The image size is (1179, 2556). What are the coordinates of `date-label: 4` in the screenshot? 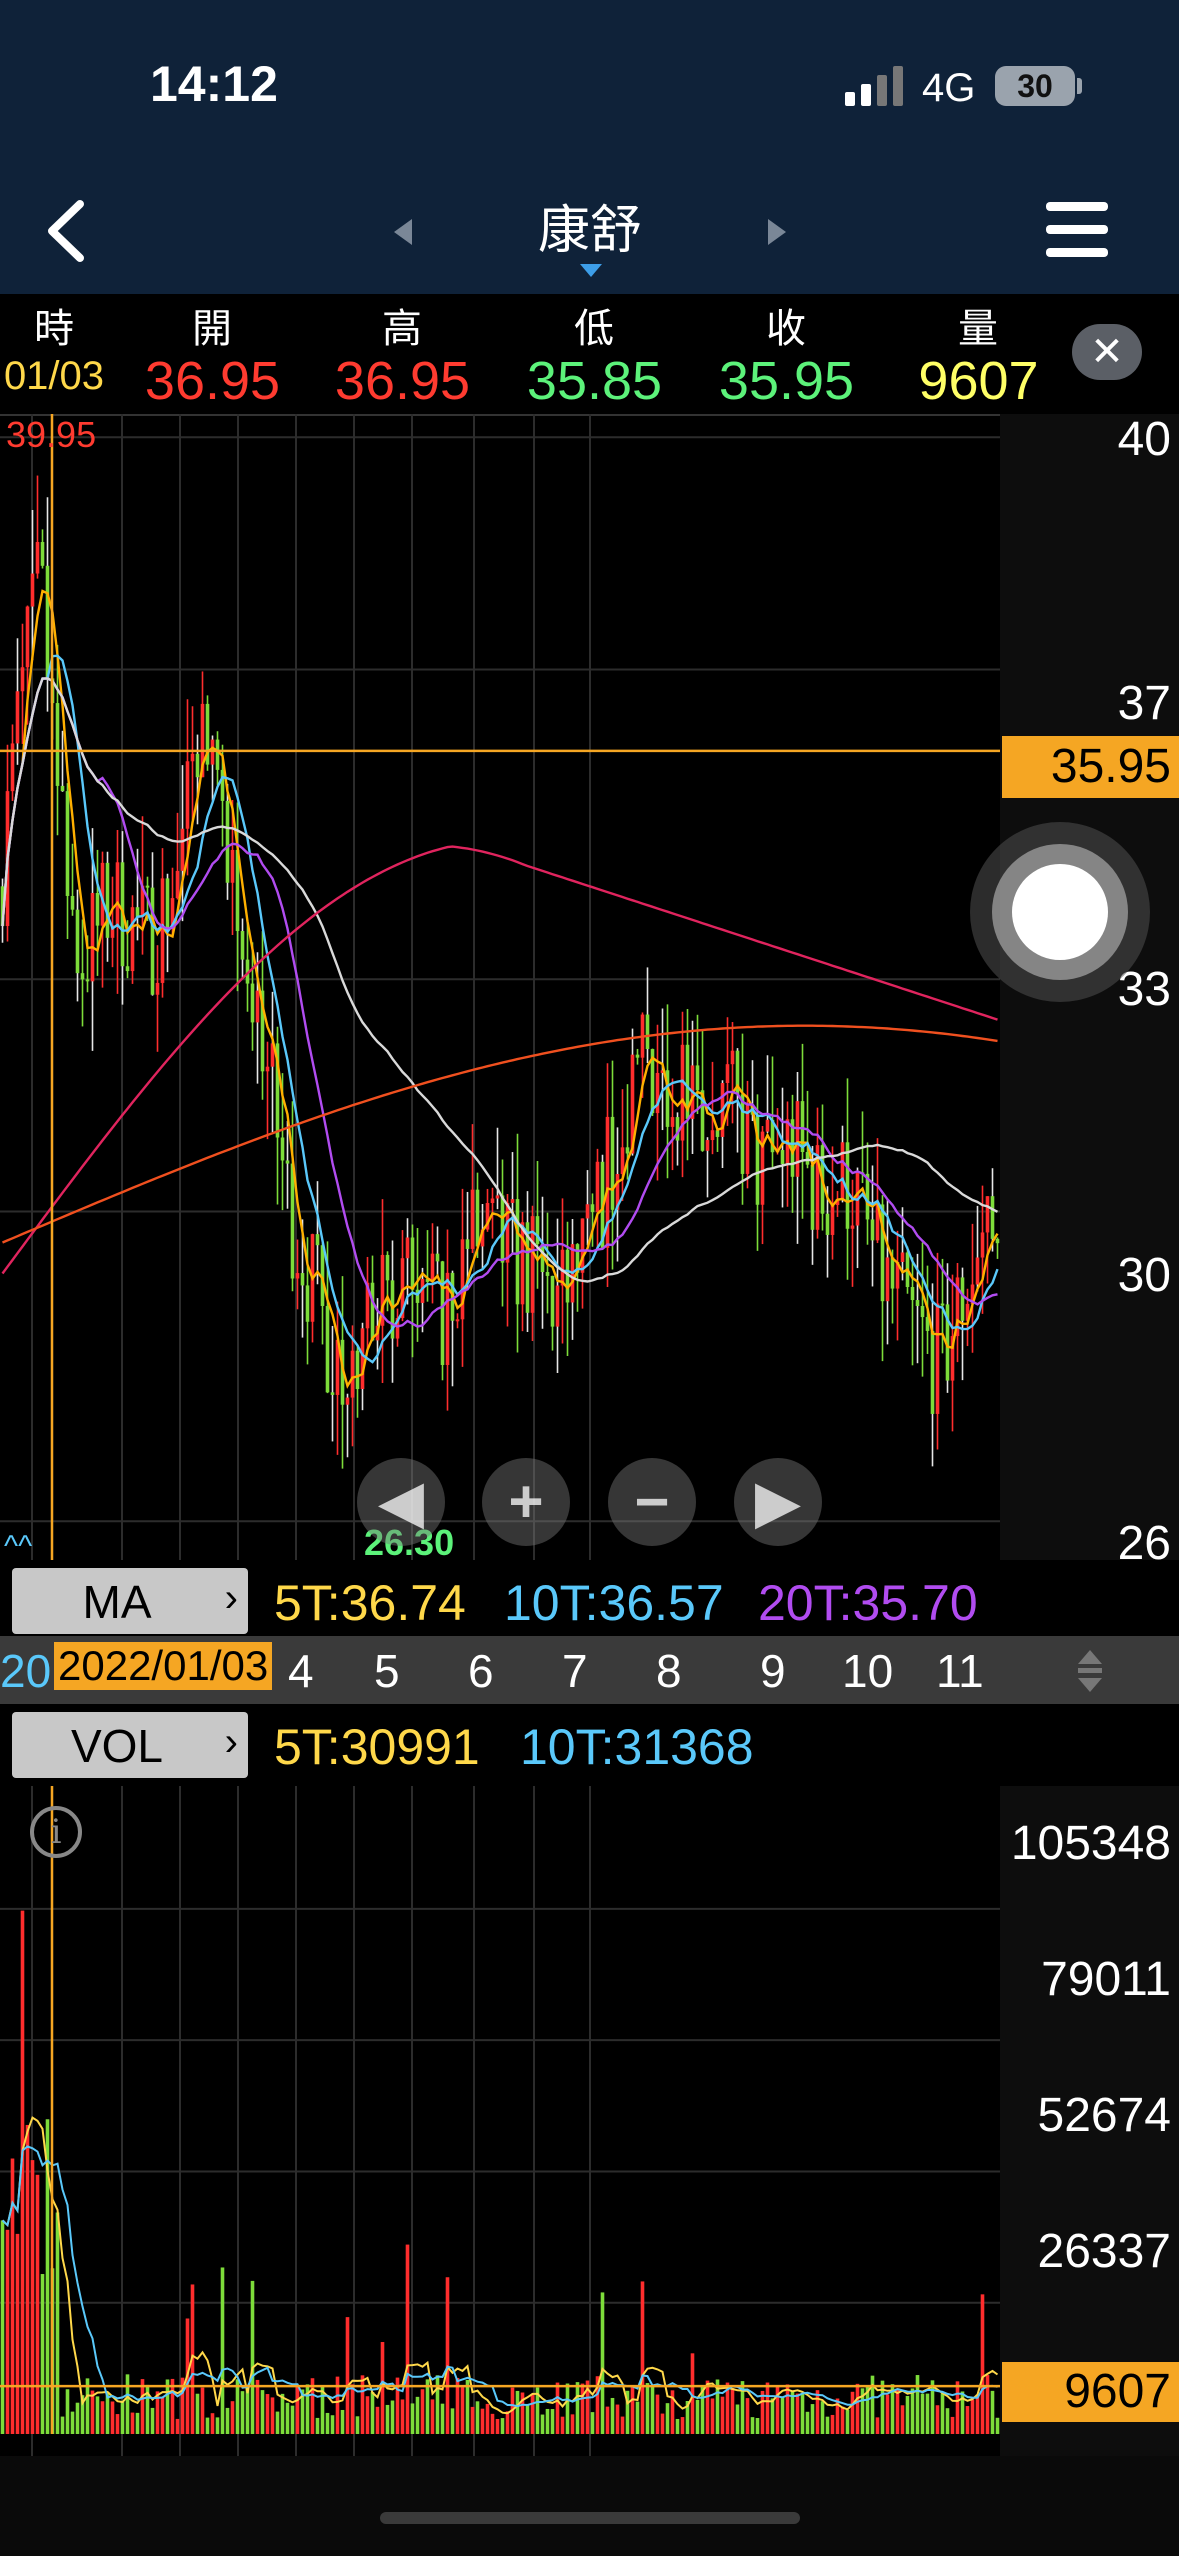 It's located at (301, 1671).